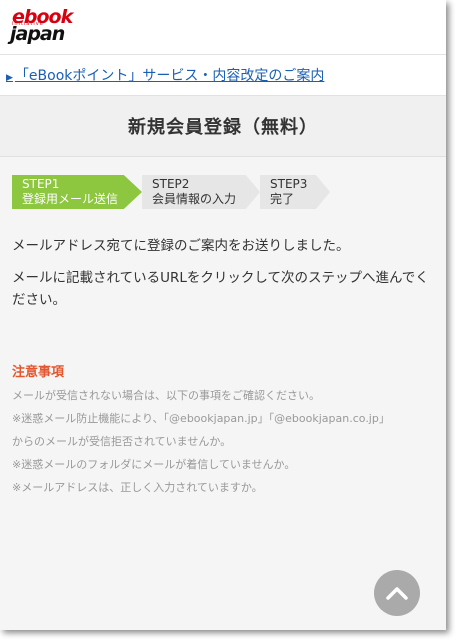  What do you see at coordinates (122, 441) in the screenshot?
I see `caution-line: からのメールが受信拒否されていませんか。` at bounding box center [122, 441].